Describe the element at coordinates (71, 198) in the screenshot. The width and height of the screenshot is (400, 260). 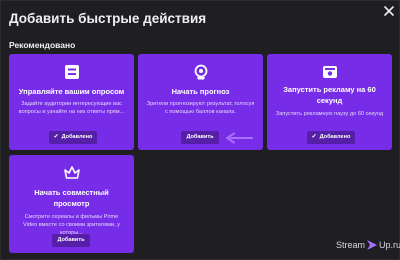
I see `card-title: Начать совместный просмотр` at that location.